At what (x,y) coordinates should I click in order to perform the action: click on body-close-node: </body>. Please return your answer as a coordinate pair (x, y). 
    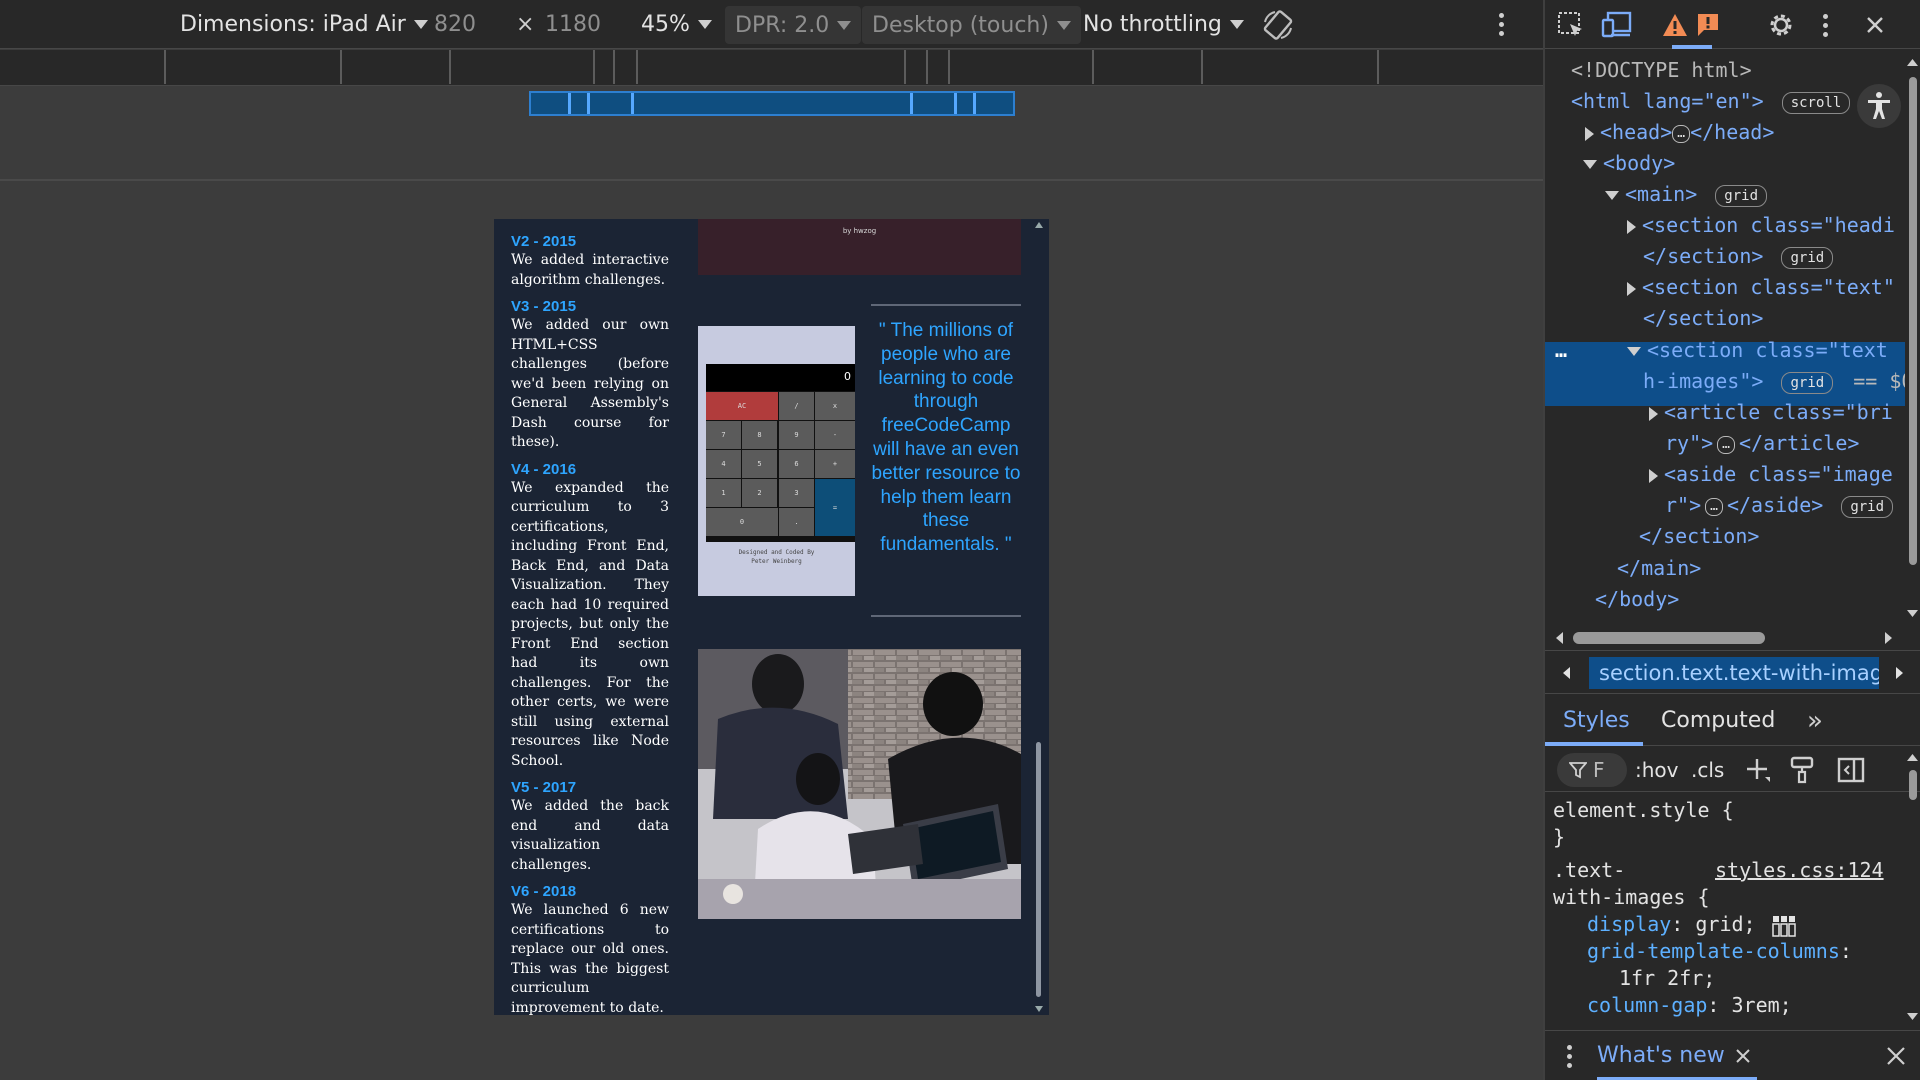
    Looking at the image, I should click on (1637, 599).